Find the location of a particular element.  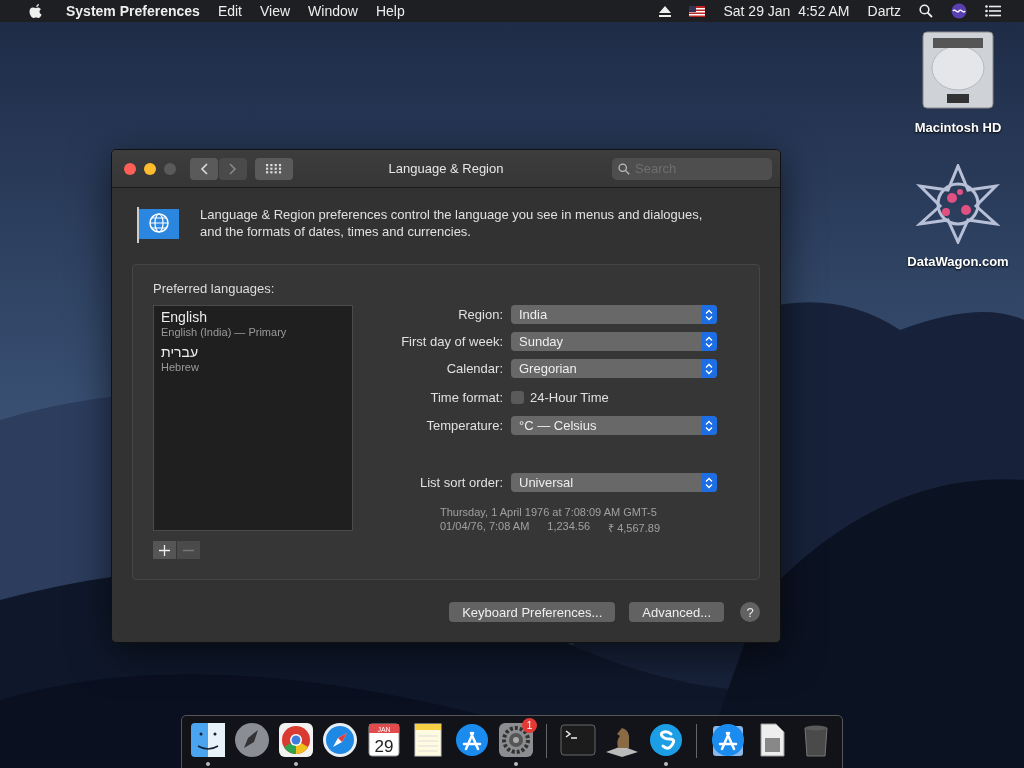

close-button is located at coordinates (130, 168).